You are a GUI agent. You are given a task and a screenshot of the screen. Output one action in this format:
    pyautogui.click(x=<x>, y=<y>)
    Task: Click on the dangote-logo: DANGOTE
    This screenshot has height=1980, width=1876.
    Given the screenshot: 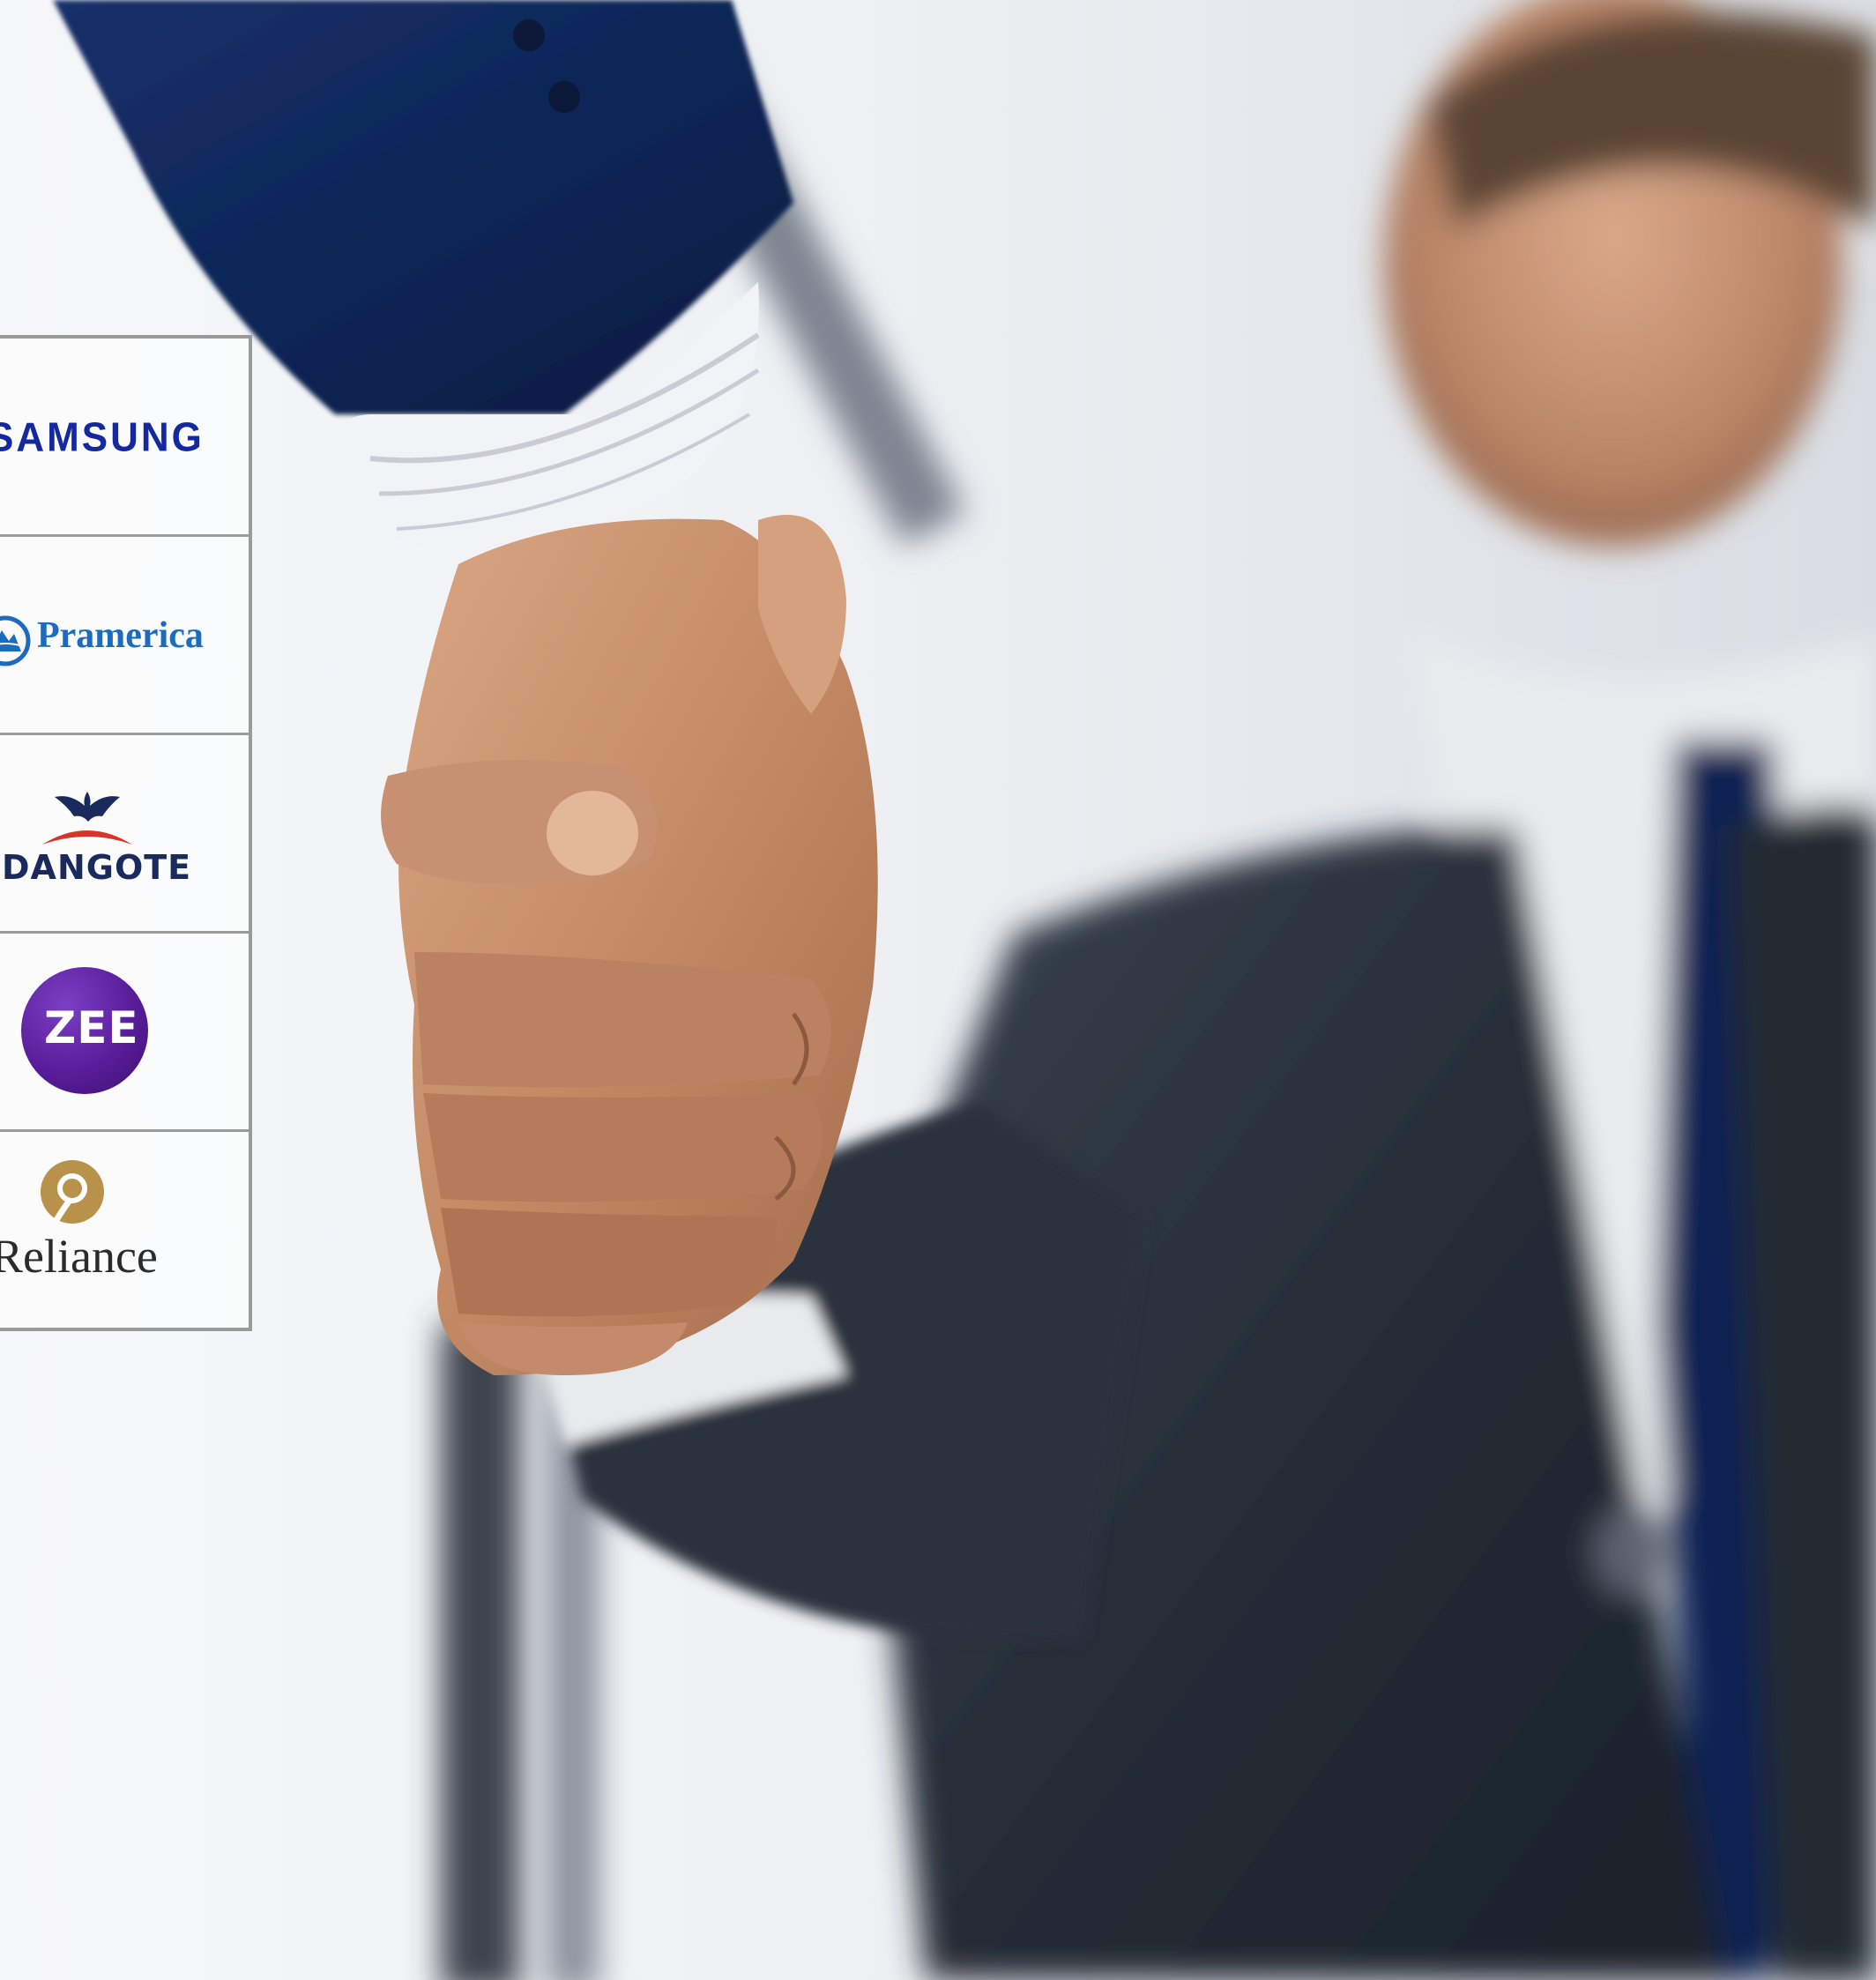 What is the action you would take?
    pyautogui.click(x=97, y=867)
    